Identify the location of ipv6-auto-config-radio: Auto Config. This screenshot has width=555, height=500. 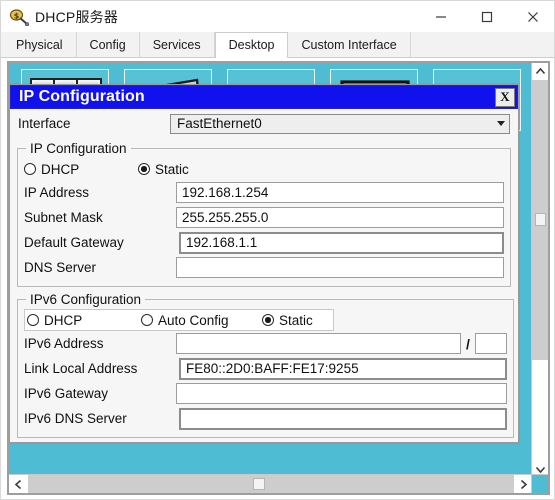
(198, 320).